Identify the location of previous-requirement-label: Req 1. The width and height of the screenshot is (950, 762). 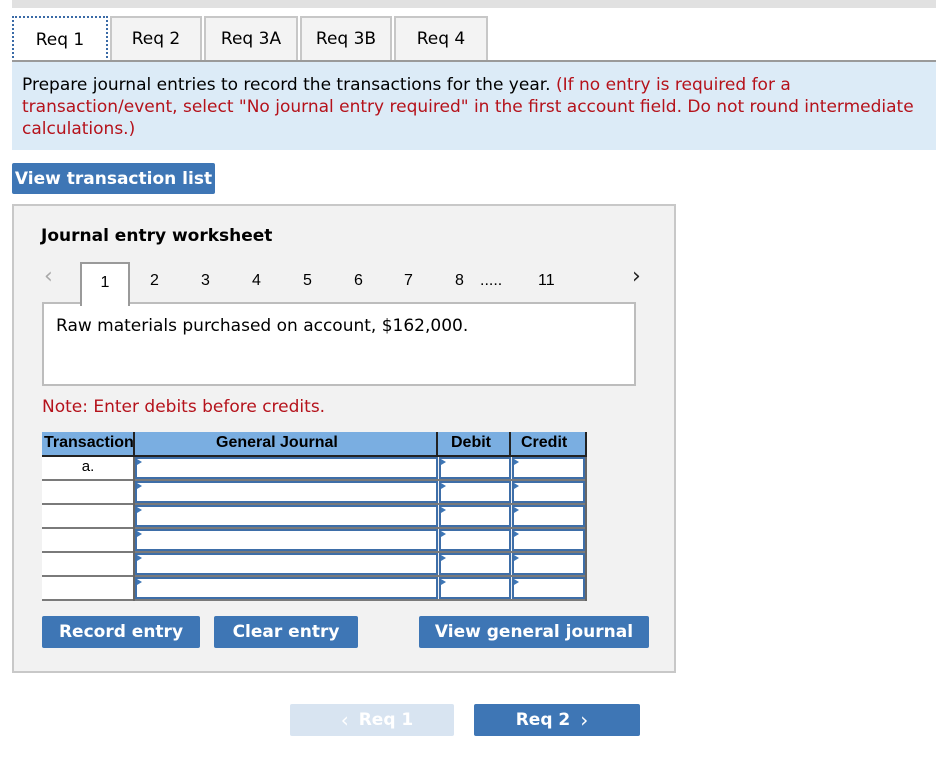
(386, 720).